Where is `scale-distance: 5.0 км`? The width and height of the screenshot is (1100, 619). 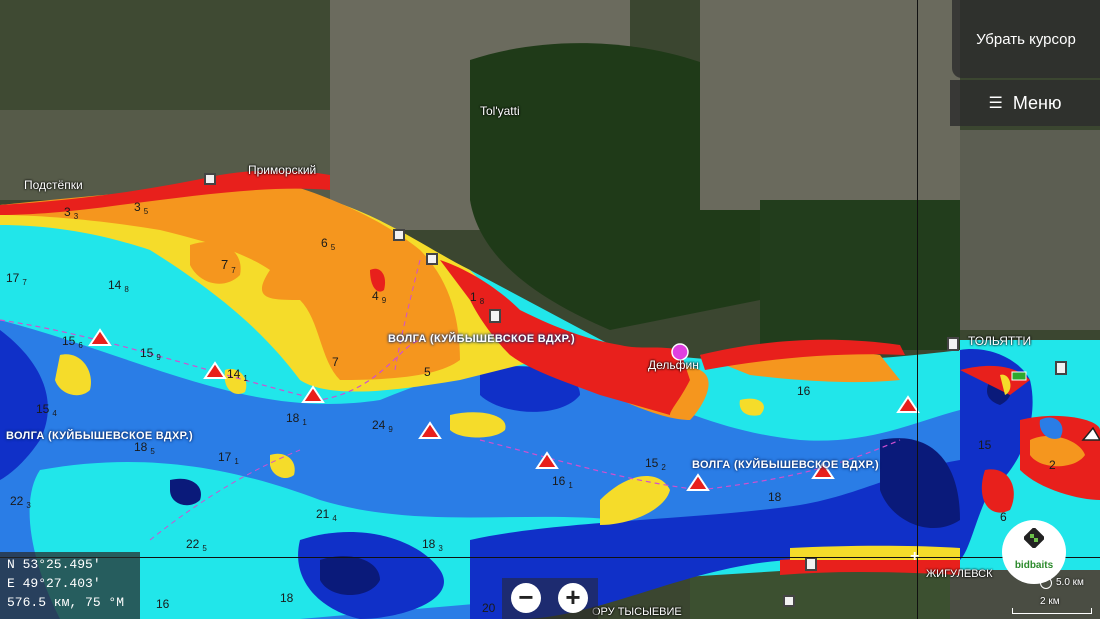 scale-distance: 5.0 км is located at coordinates (1070, 582).